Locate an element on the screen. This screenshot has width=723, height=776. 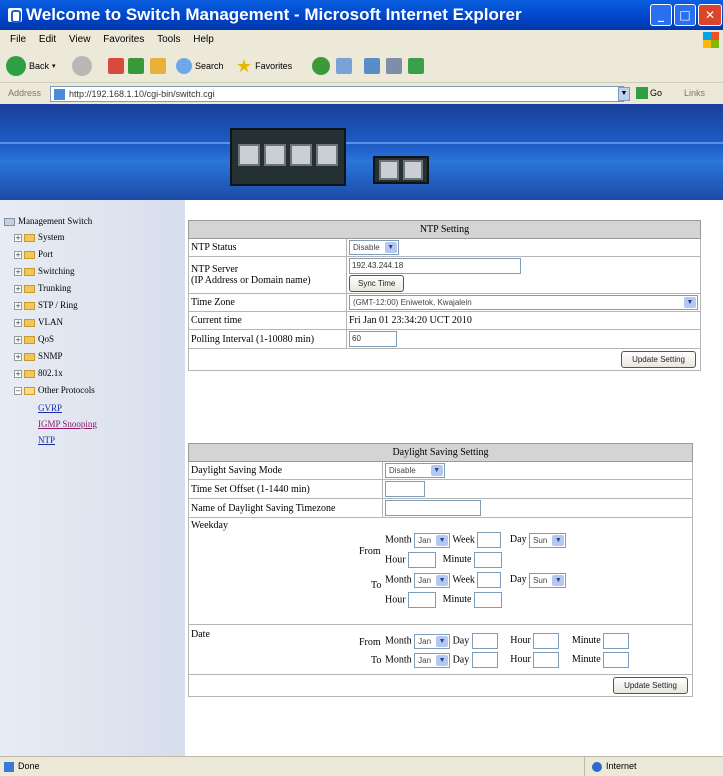
weekday-to-hour-input is located at coordinates (422, 600).